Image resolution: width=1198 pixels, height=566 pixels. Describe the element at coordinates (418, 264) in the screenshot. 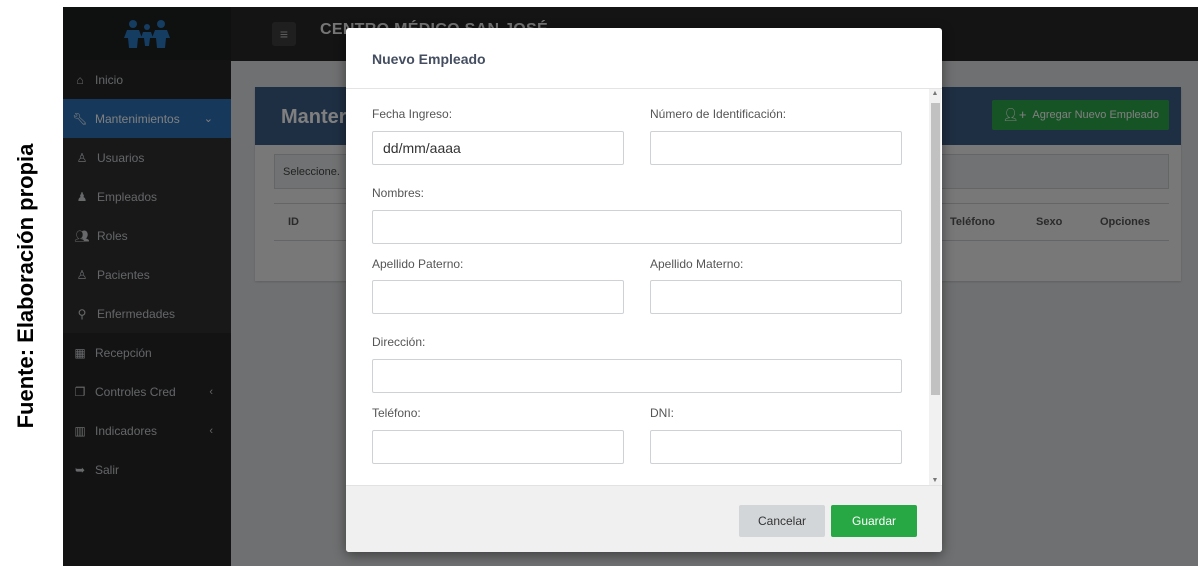

I see `apellido-paterno-label: Apellido Paterno:` at that location.